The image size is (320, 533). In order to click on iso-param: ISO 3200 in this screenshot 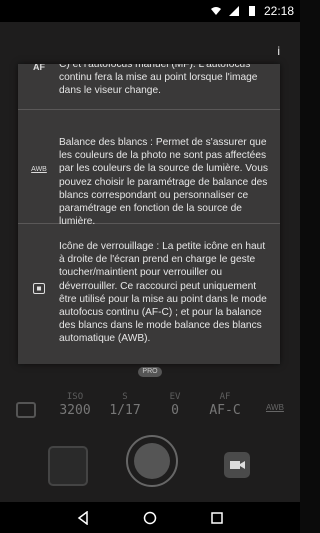, I will do `click(75, 405)`.